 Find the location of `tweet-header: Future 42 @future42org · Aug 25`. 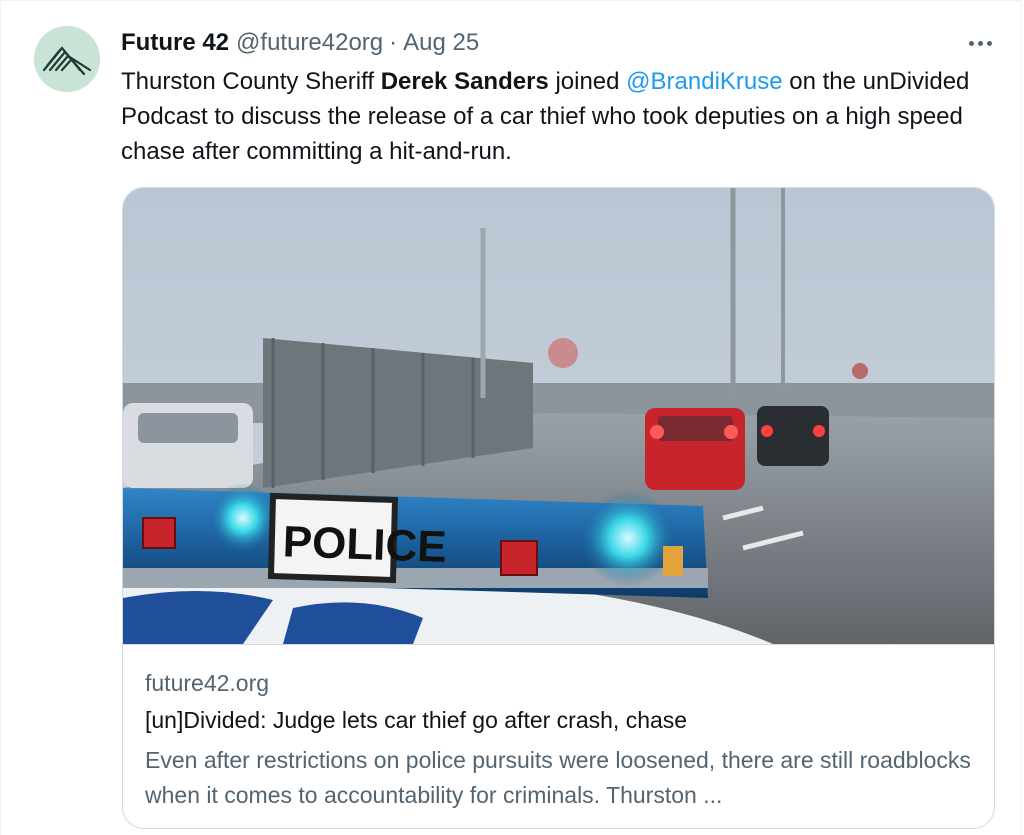

tweet-header: Future 42 @future42org · Aug 25 is located at coordinates (300, 44).